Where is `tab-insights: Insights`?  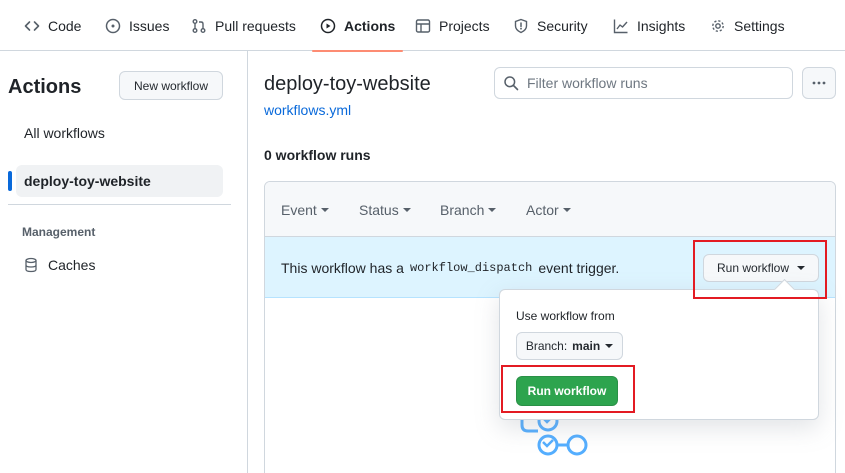 tab-insights: Insights is located at coordinates (649, 25).